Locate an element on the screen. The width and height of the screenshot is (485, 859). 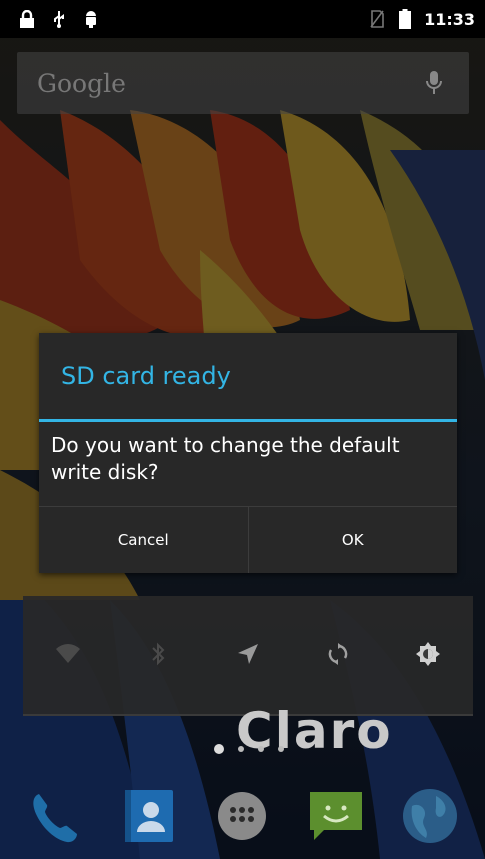
location-toggle is located at coordinates (248, 656).